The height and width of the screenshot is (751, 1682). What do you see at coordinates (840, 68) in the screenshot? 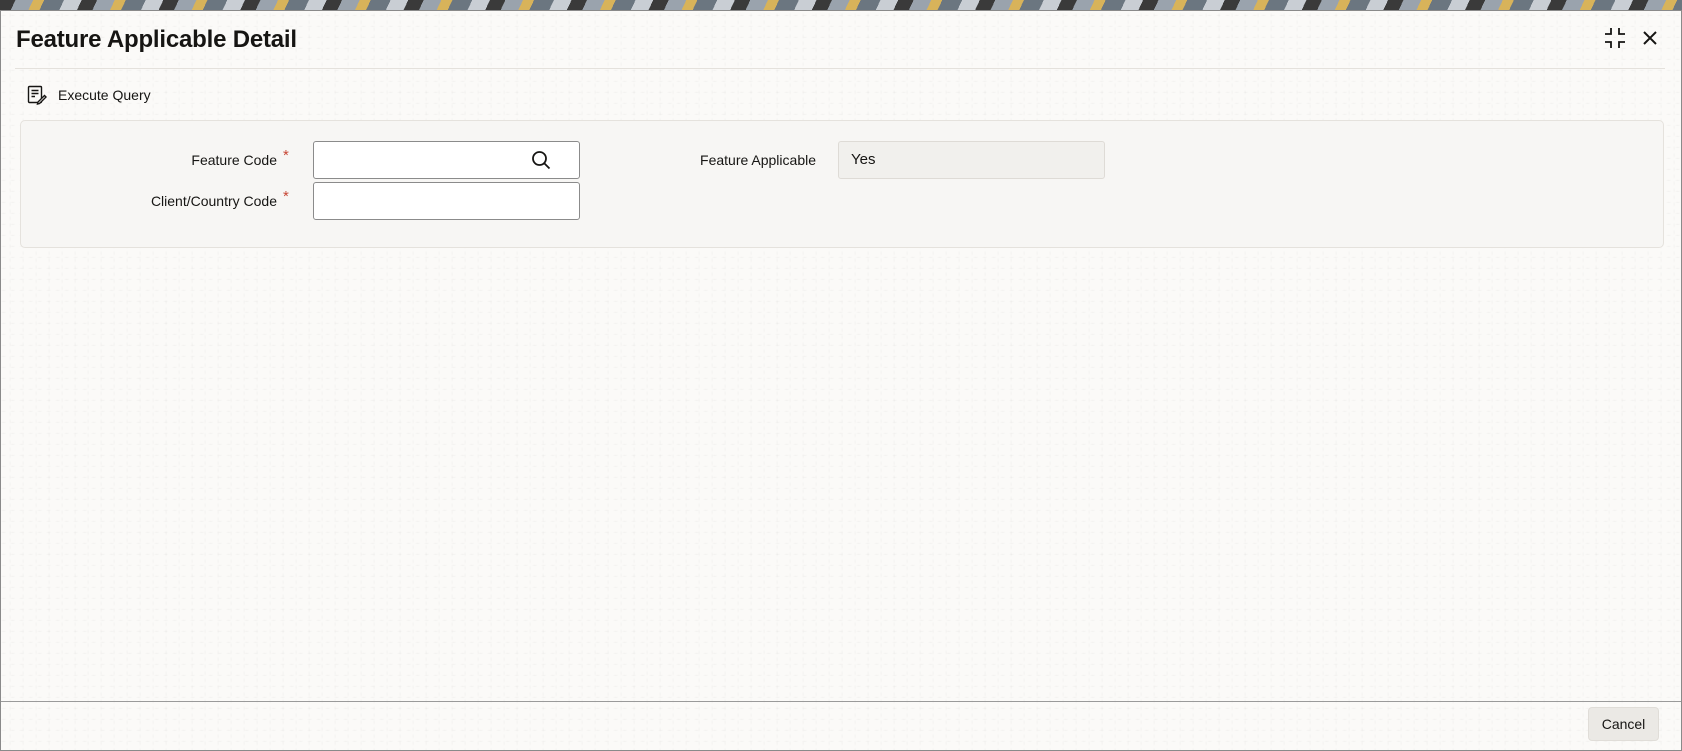
I see `title-divider` at bounding box center [840, 68].